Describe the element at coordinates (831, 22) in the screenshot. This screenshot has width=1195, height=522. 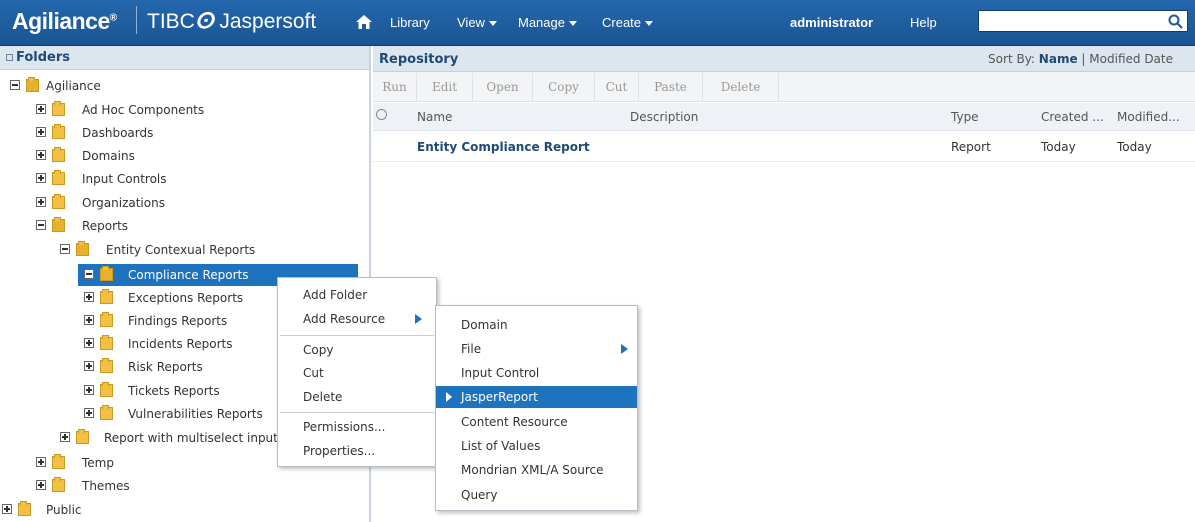
I see `user-menu: administrator` at that location.